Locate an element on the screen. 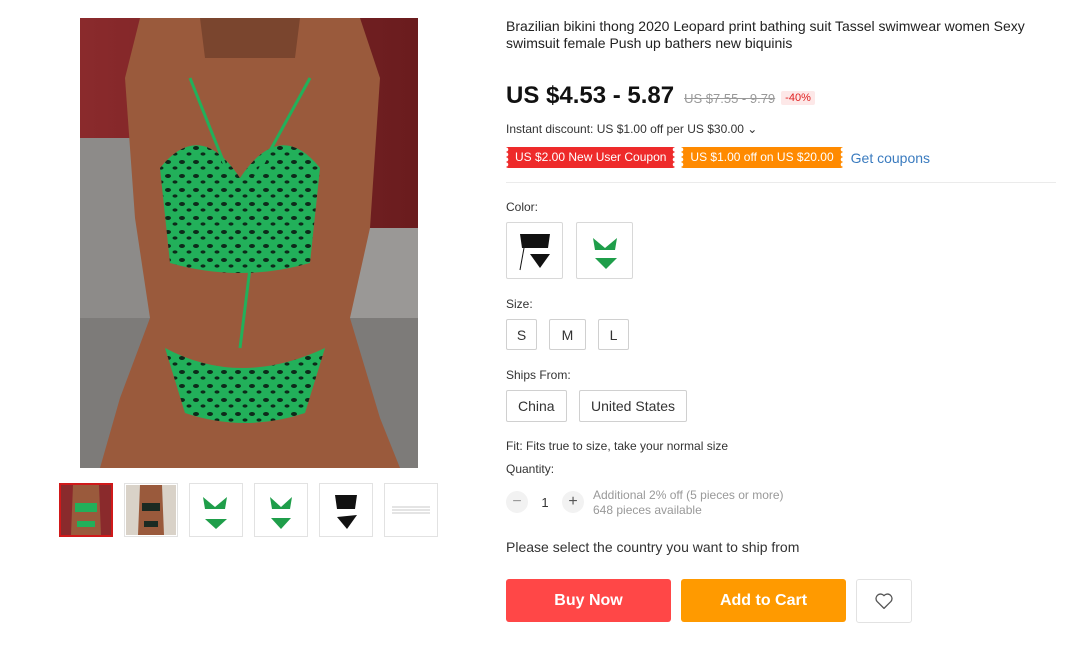  heart-outline-icon is located at coordinates (884, 601).